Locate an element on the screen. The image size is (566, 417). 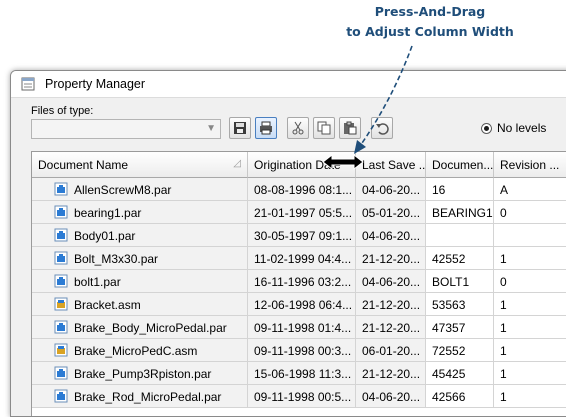
cell-text: A is located at coordinates (504, 190).